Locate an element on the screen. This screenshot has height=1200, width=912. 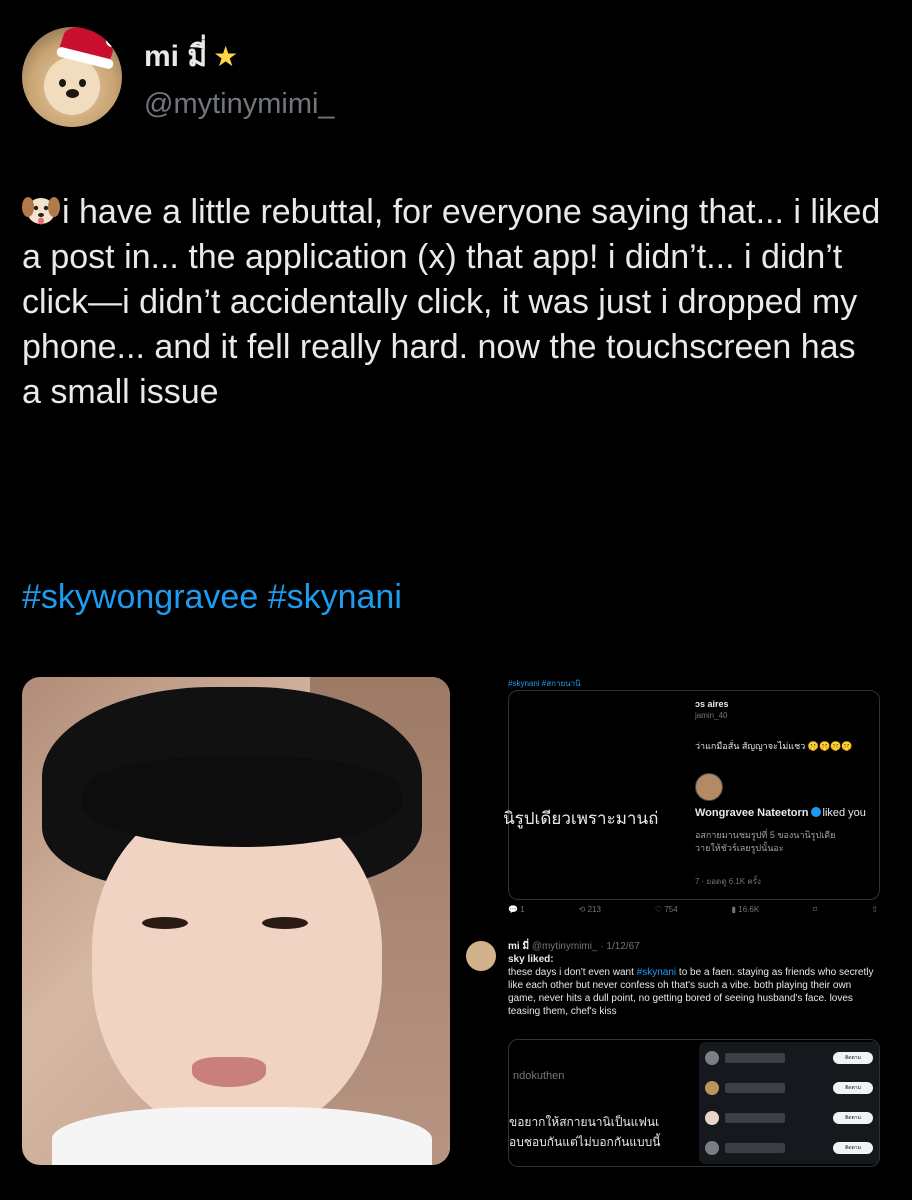
hashtag-skywongravee: #skywongravee is located at coordinates (140, 597).